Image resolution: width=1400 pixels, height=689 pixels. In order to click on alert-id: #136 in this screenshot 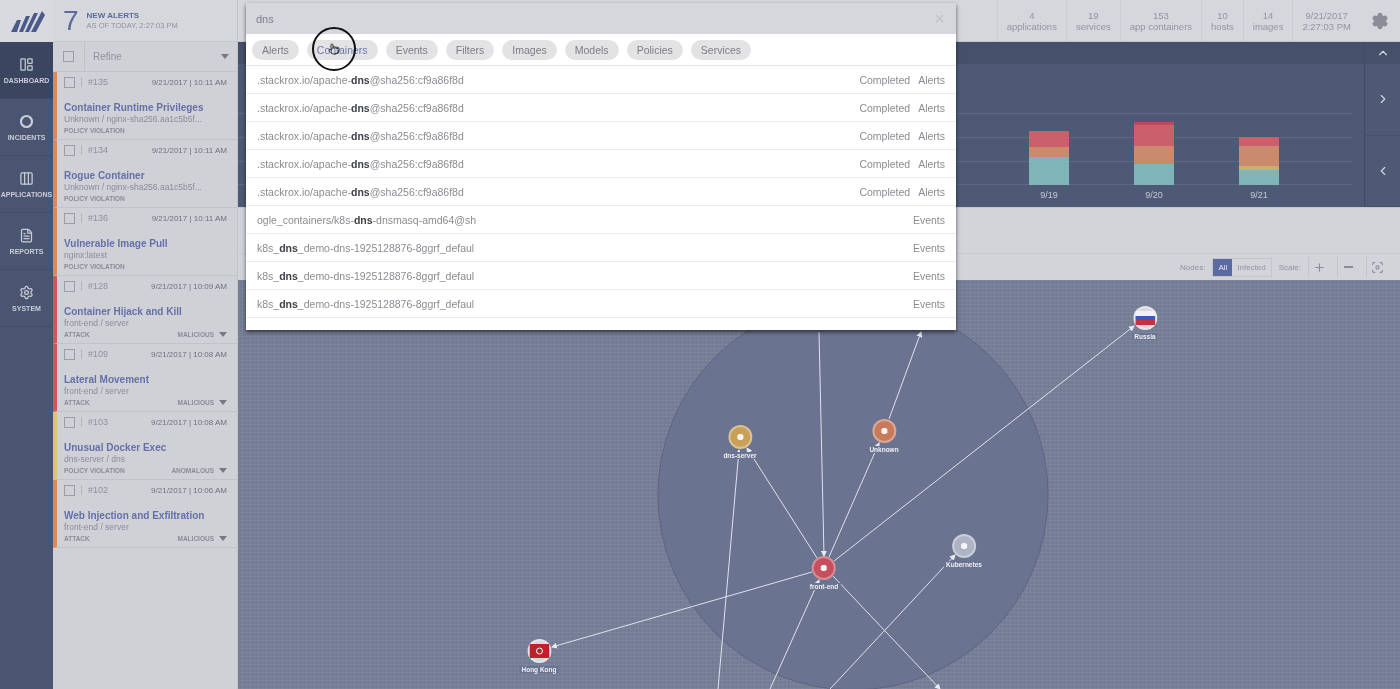, I will do `click(95, 218)`.